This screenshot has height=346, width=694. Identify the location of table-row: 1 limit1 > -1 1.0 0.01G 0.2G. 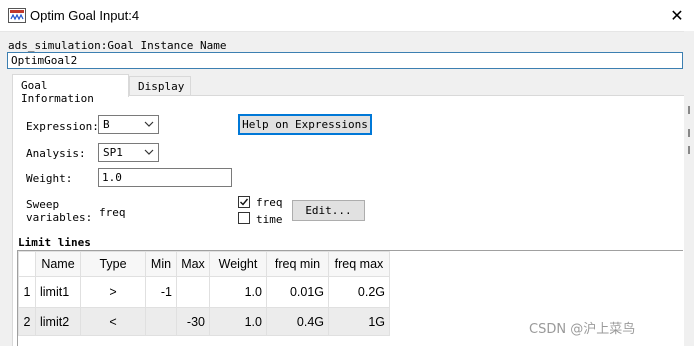
(204, 292).